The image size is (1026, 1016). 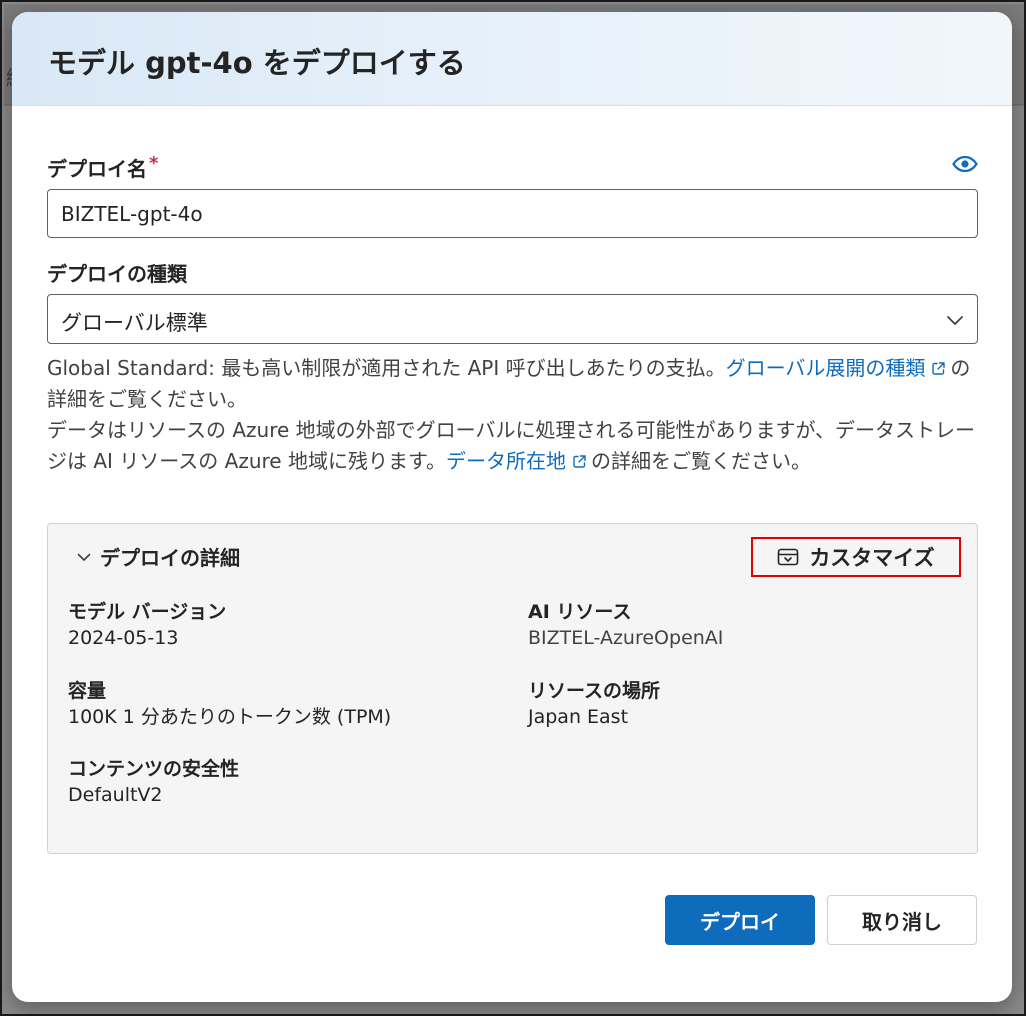 I want to click on deployment-details-toggle: デプロイの詳細, so click(x=158, y=556).